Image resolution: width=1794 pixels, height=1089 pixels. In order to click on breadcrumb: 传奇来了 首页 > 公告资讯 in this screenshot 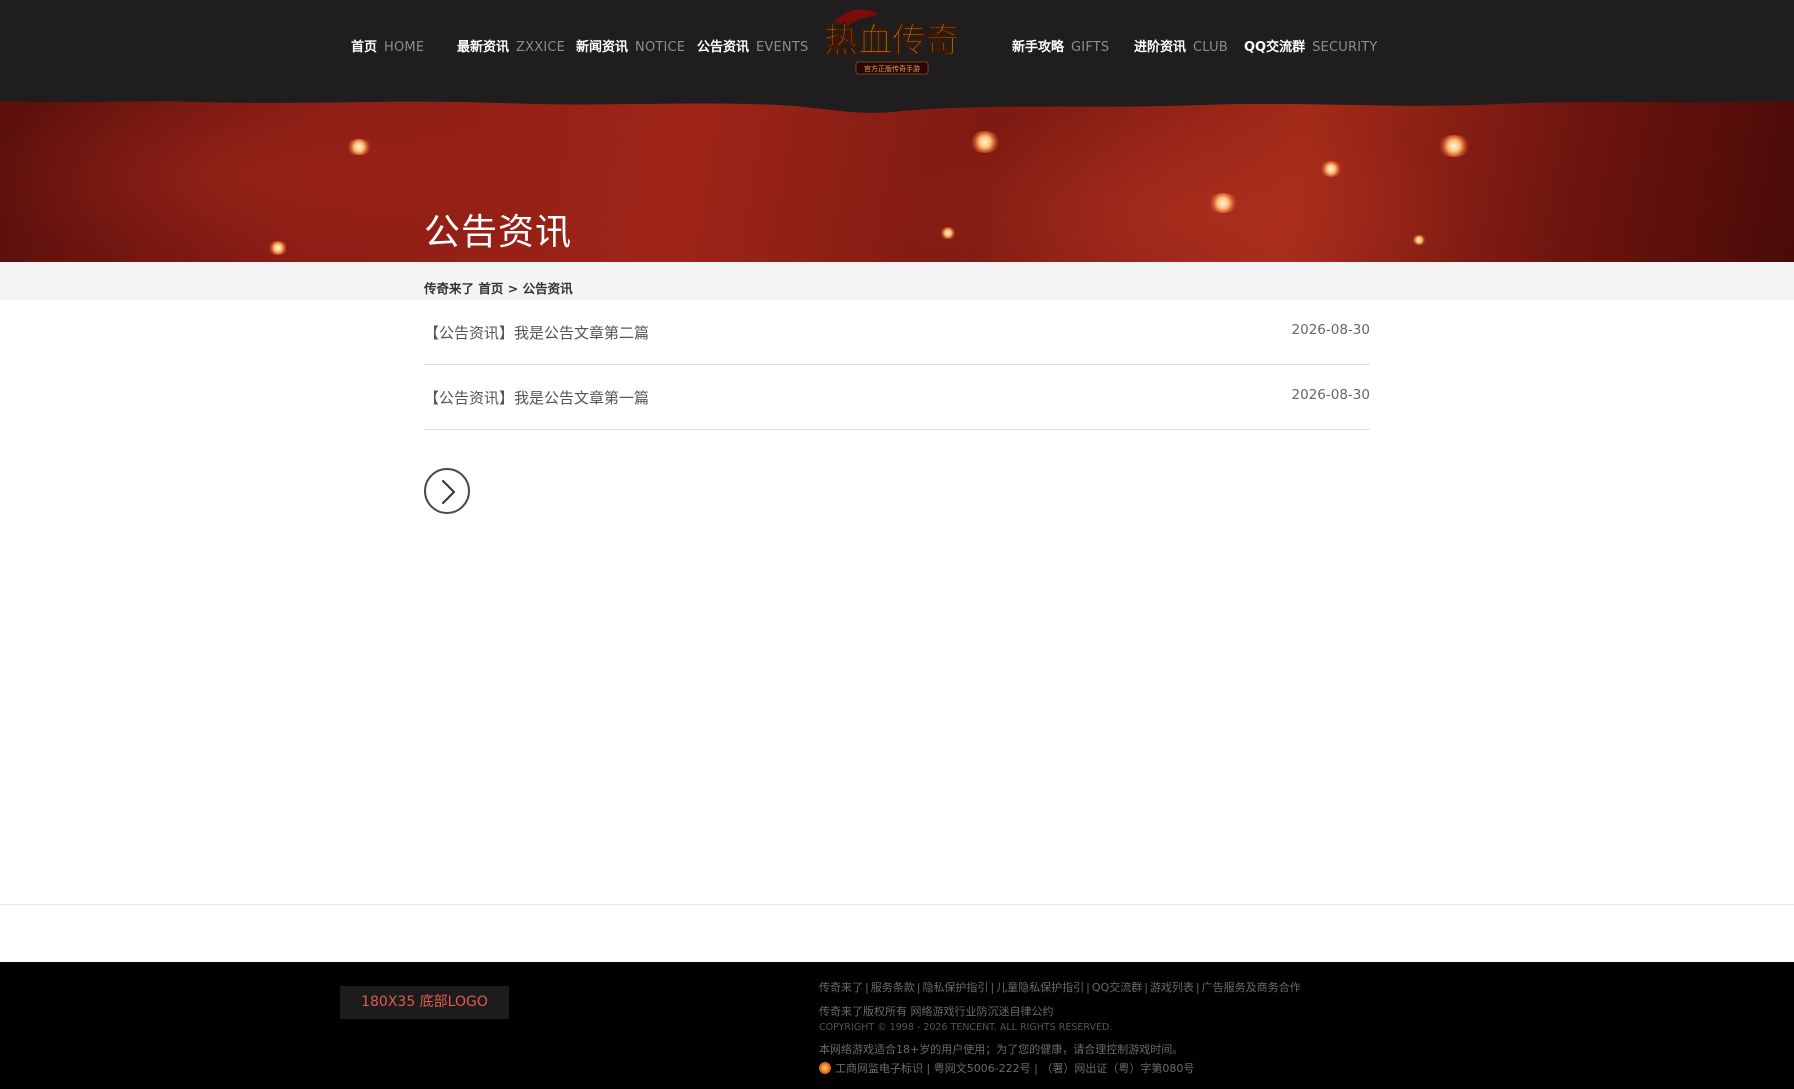, I will do `click(498, 287)`.